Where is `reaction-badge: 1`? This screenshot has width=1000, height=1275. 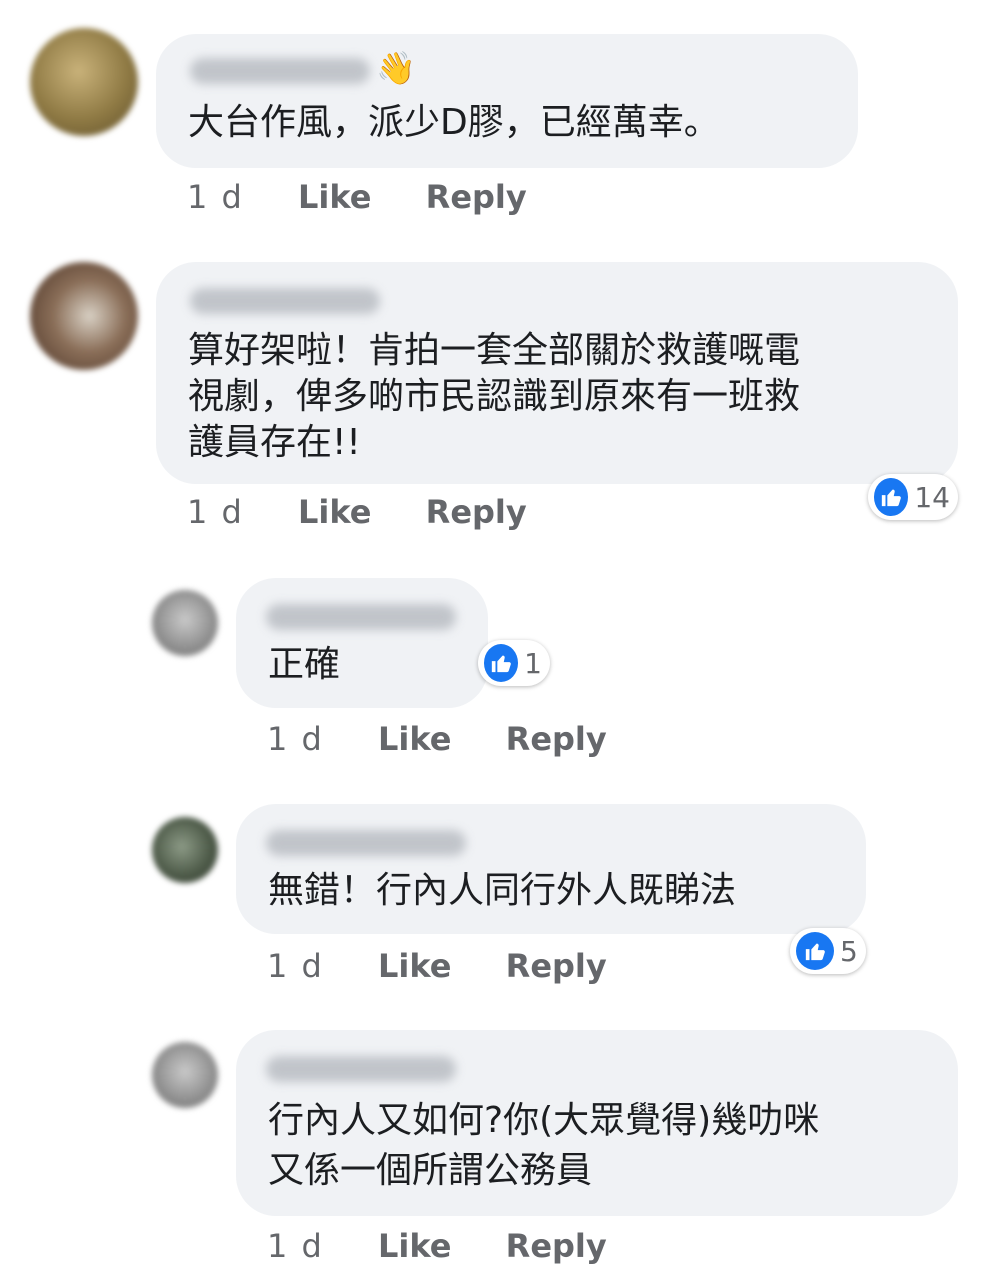
reaction-badge: 1 is located at coordinates (514, 663).